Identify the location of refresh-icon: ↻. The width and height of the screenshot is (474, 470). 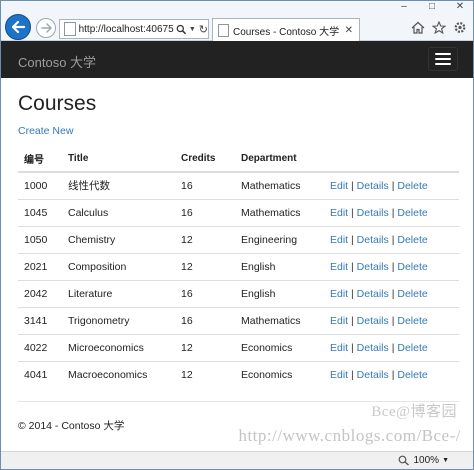
(203, 29).